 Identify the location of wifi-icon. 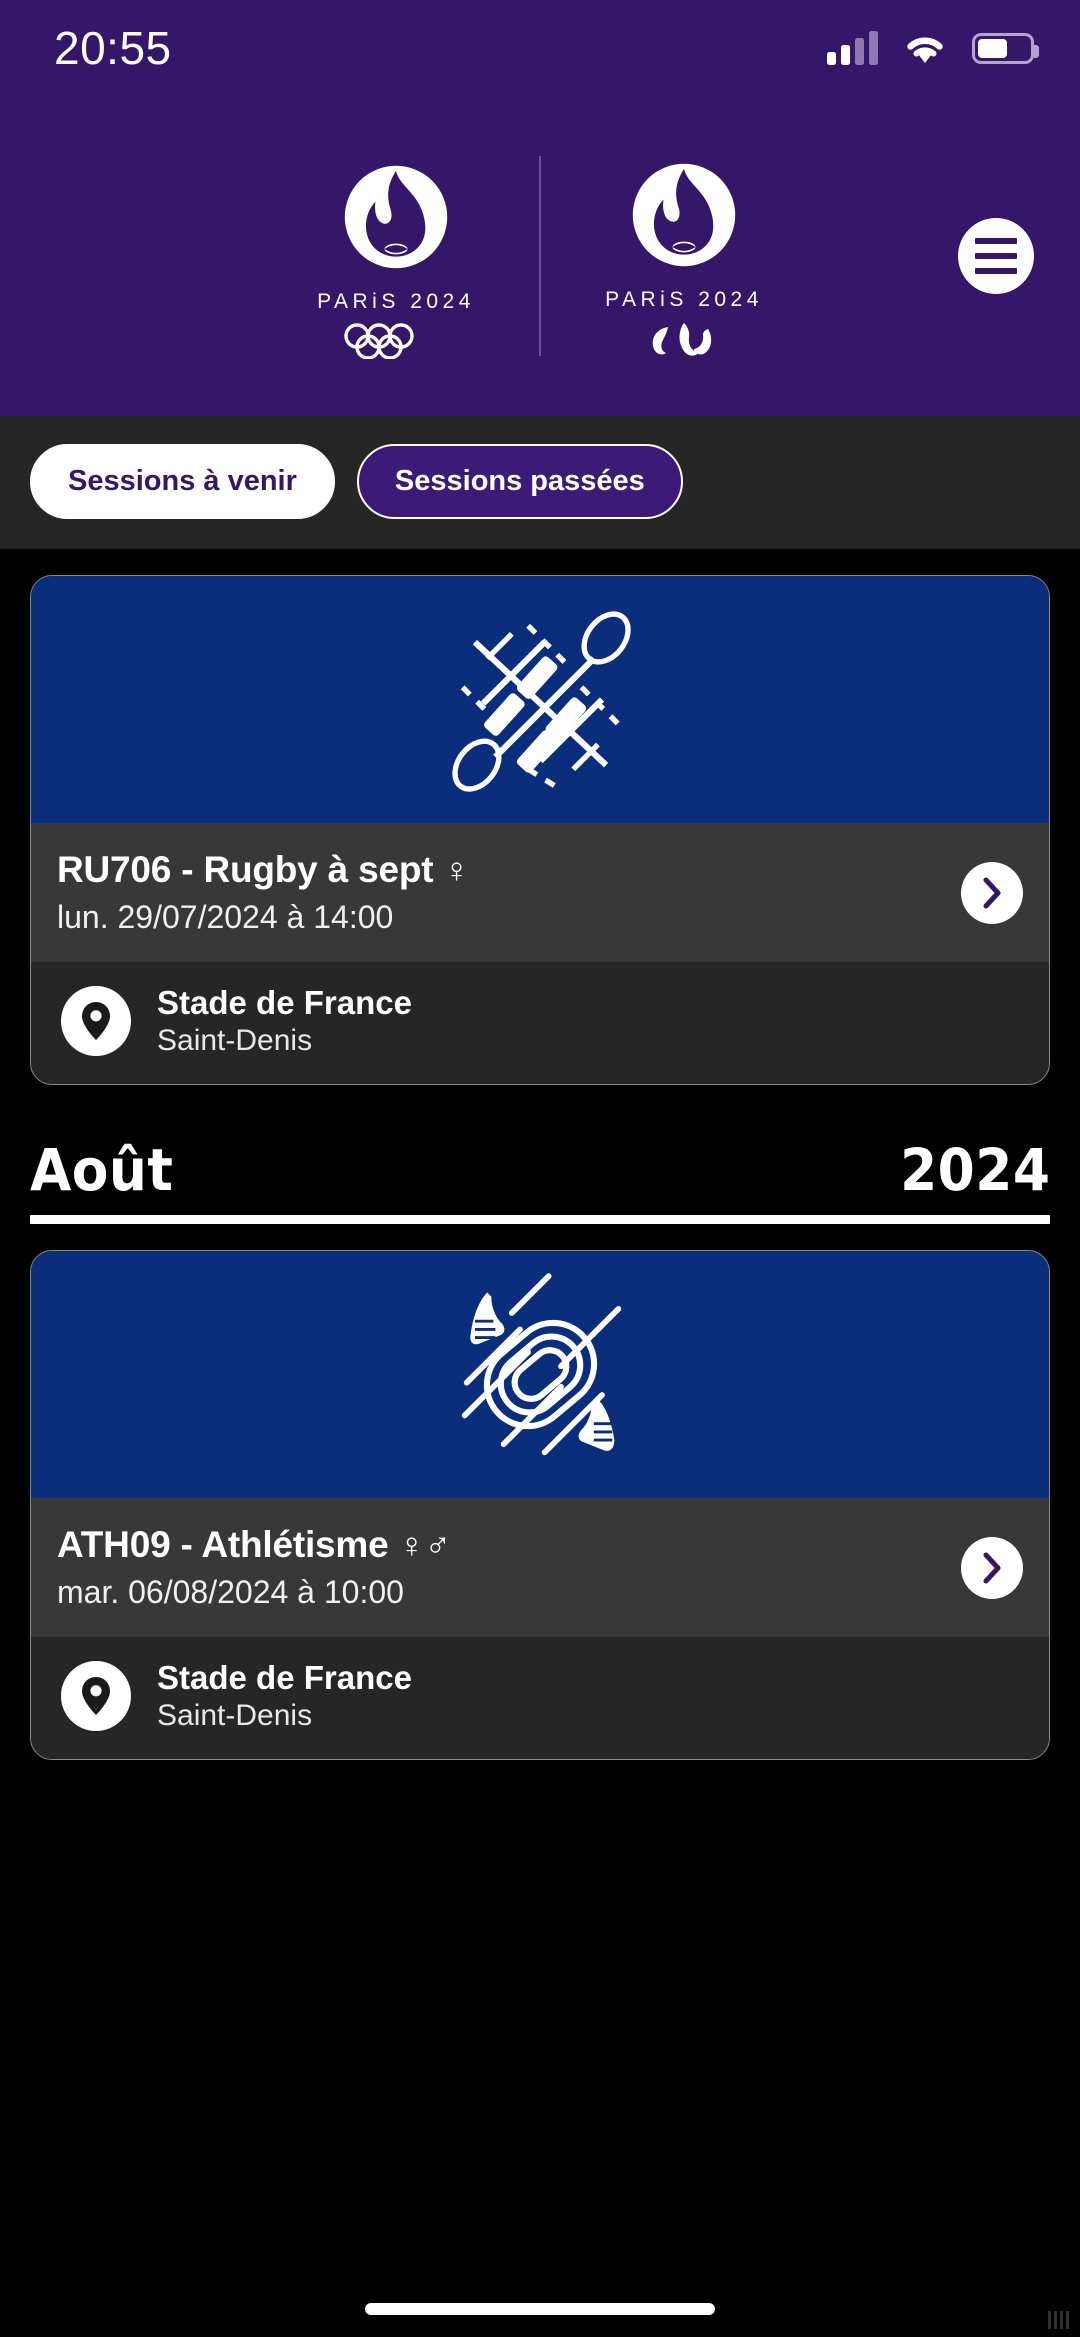
(925, 50).